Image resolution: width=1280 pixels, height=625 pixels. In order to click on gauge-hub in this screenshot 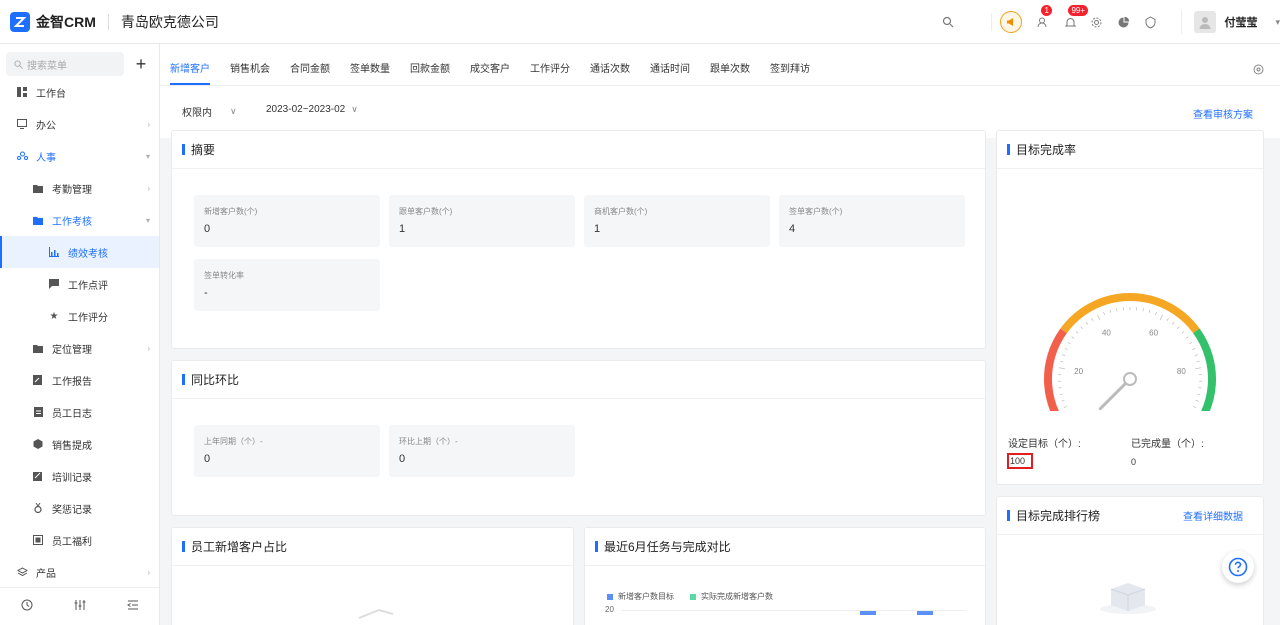, I will do `click(1130, 379)`.